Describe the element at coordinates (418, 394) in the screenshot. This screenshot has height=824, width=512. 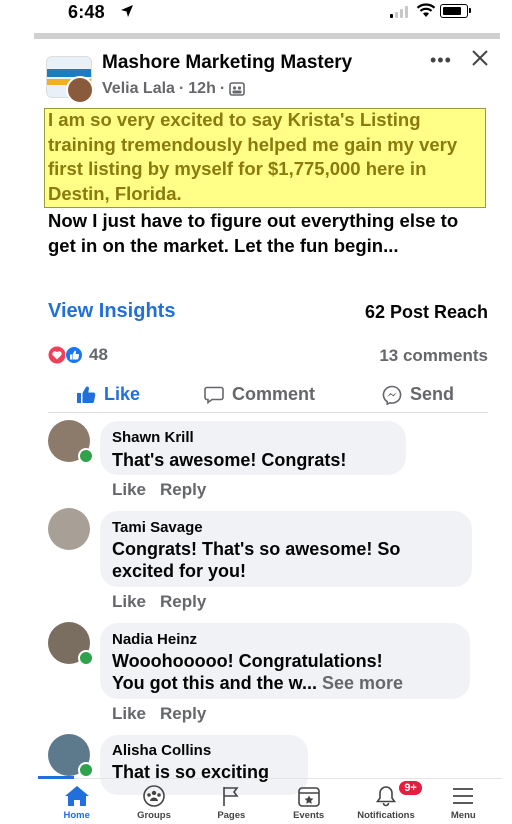
I see `send-button: Send` at that location.